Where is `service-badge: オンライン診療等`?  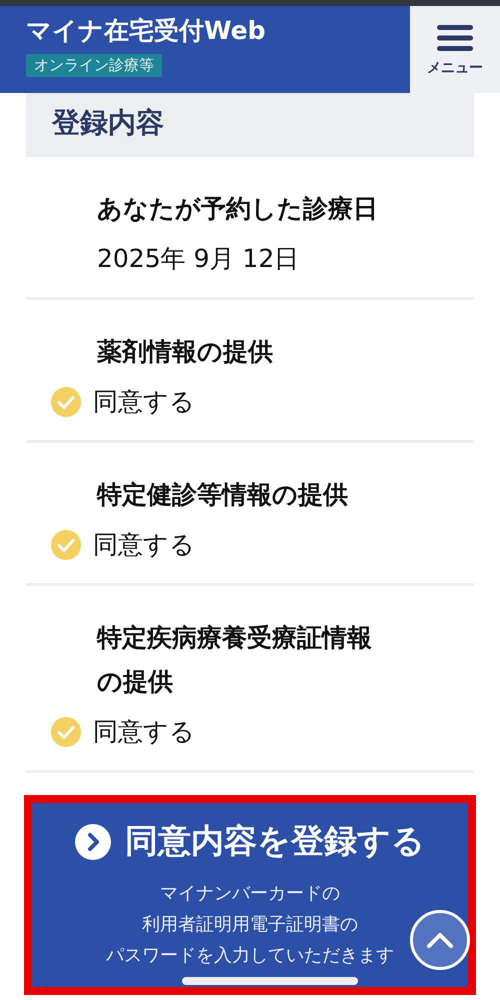 service-badge: オンライン診療等 is located at coordinates (94, 65).